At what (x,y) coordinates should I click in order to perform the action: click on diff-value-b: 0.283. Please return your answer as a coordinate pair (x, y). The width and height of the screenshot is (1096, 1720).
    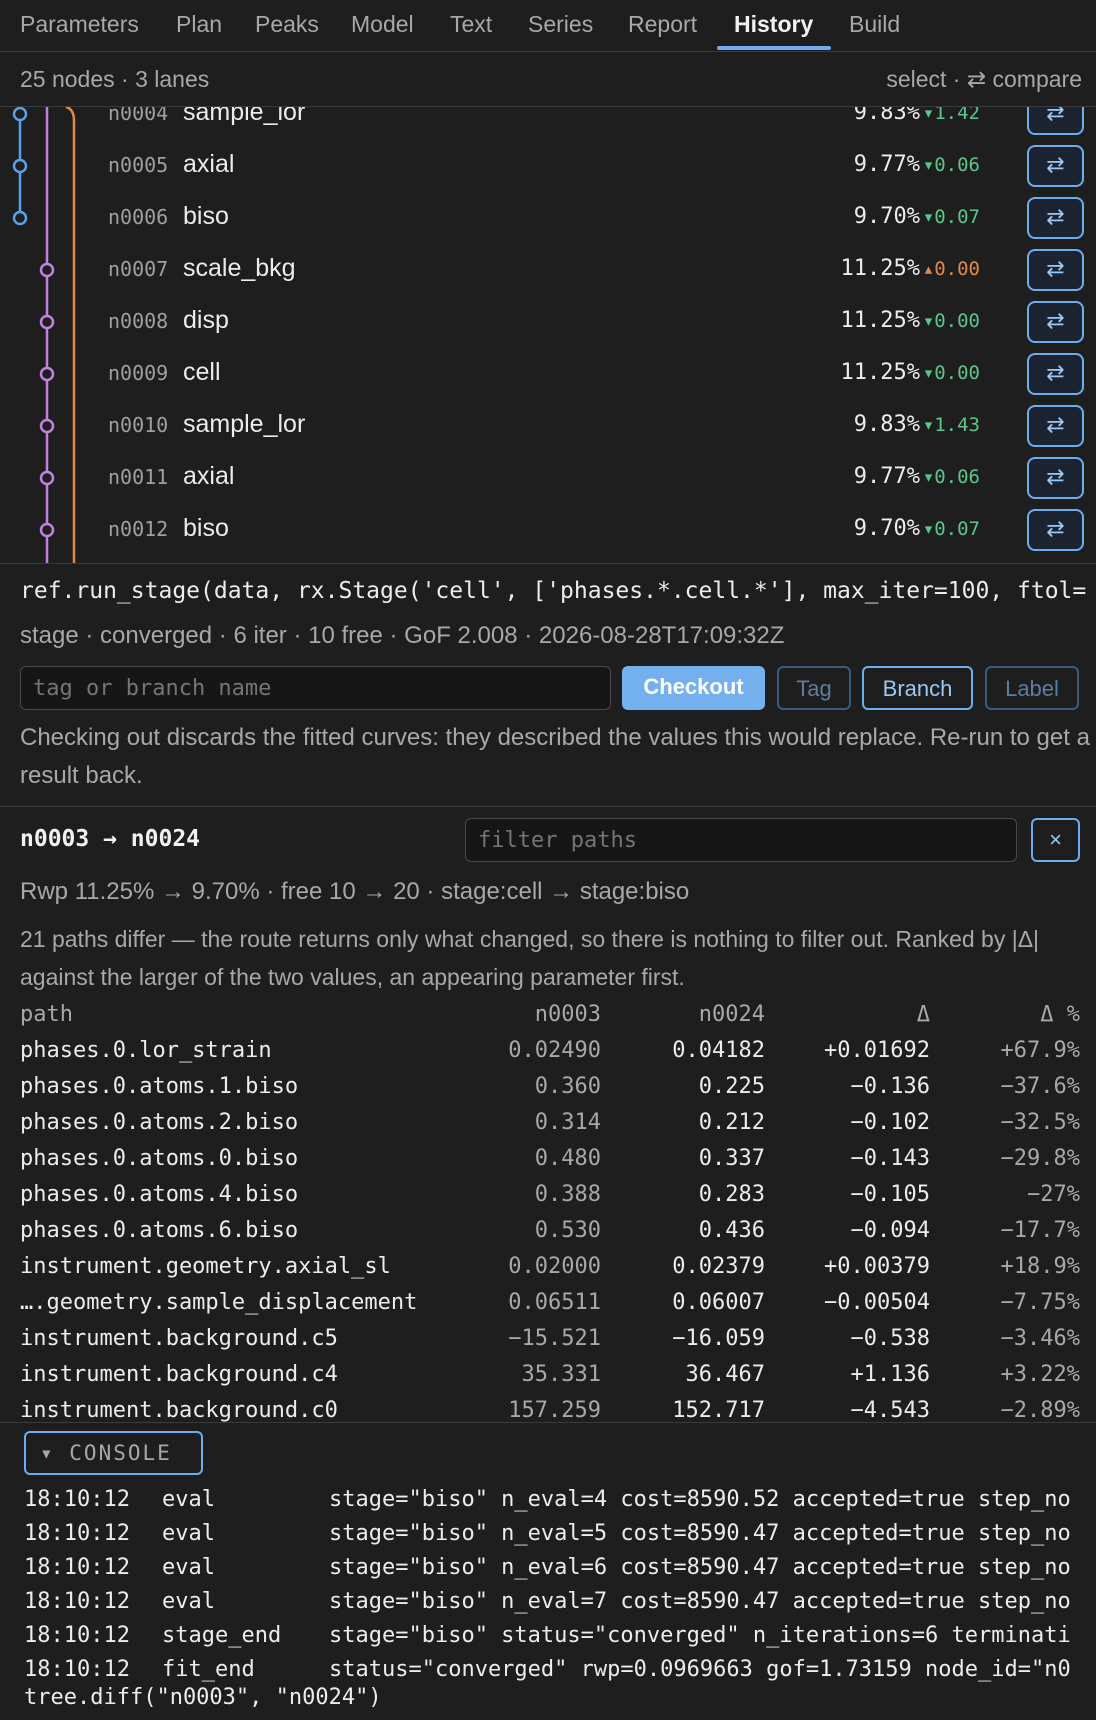
    Looking at the image, I should click on (731, 1194).